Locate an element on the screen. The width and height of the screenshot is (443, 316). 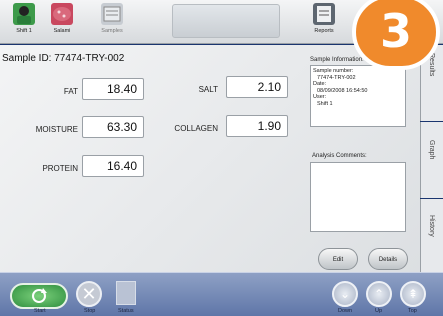
collagen-label: COLLAGEN is located at coordinates (196, 128).